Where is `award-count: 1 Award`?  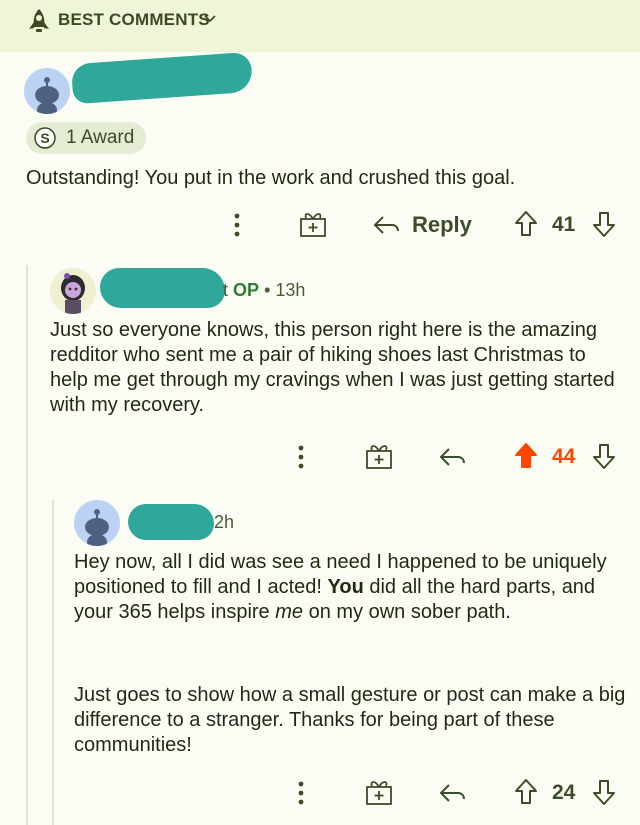 award-count: 1 Award is located at coordinates (100, 137).